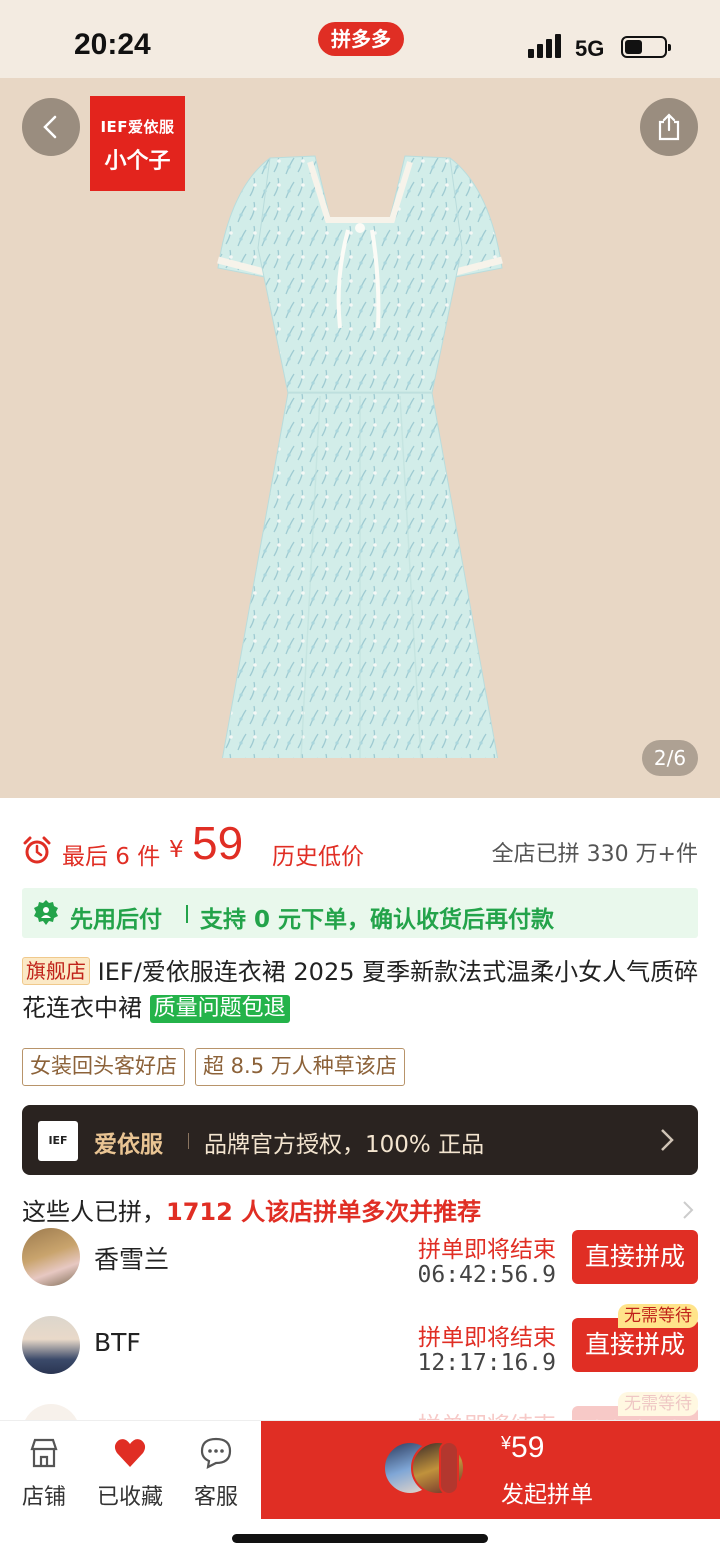  What do you see at coordinates (546, 46) in the screenshot?
I see `signal-icon` at bounding box center [546, 46].